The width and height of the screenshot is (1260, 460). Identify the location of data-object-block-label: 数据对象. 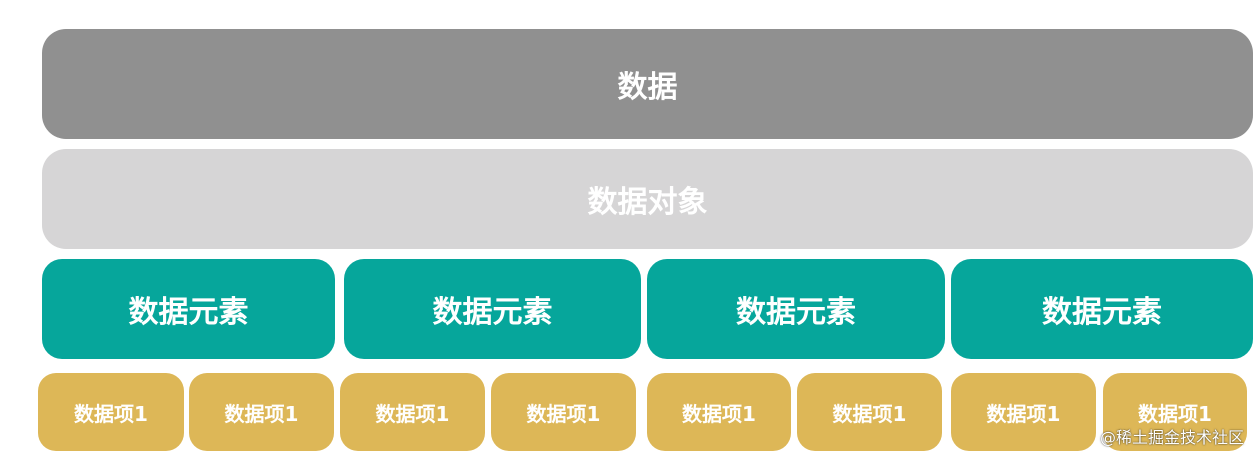
(647, 202).